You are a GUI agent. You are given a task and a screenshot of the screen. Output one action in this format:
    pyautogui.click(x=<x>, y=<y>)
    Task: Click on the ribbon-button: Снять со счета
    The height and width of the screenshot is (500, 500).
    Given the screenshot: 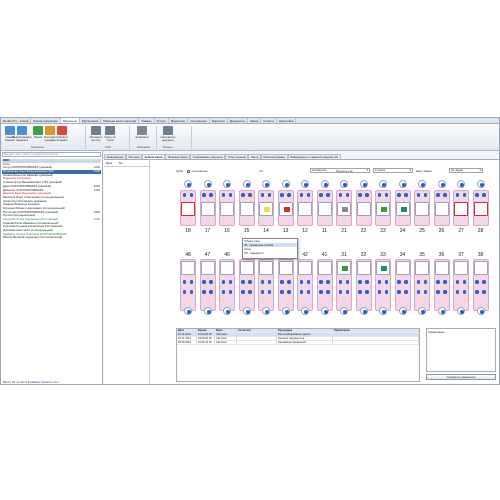 What is the action you would take?
    pyautogui.click(x=110, y=134)
    